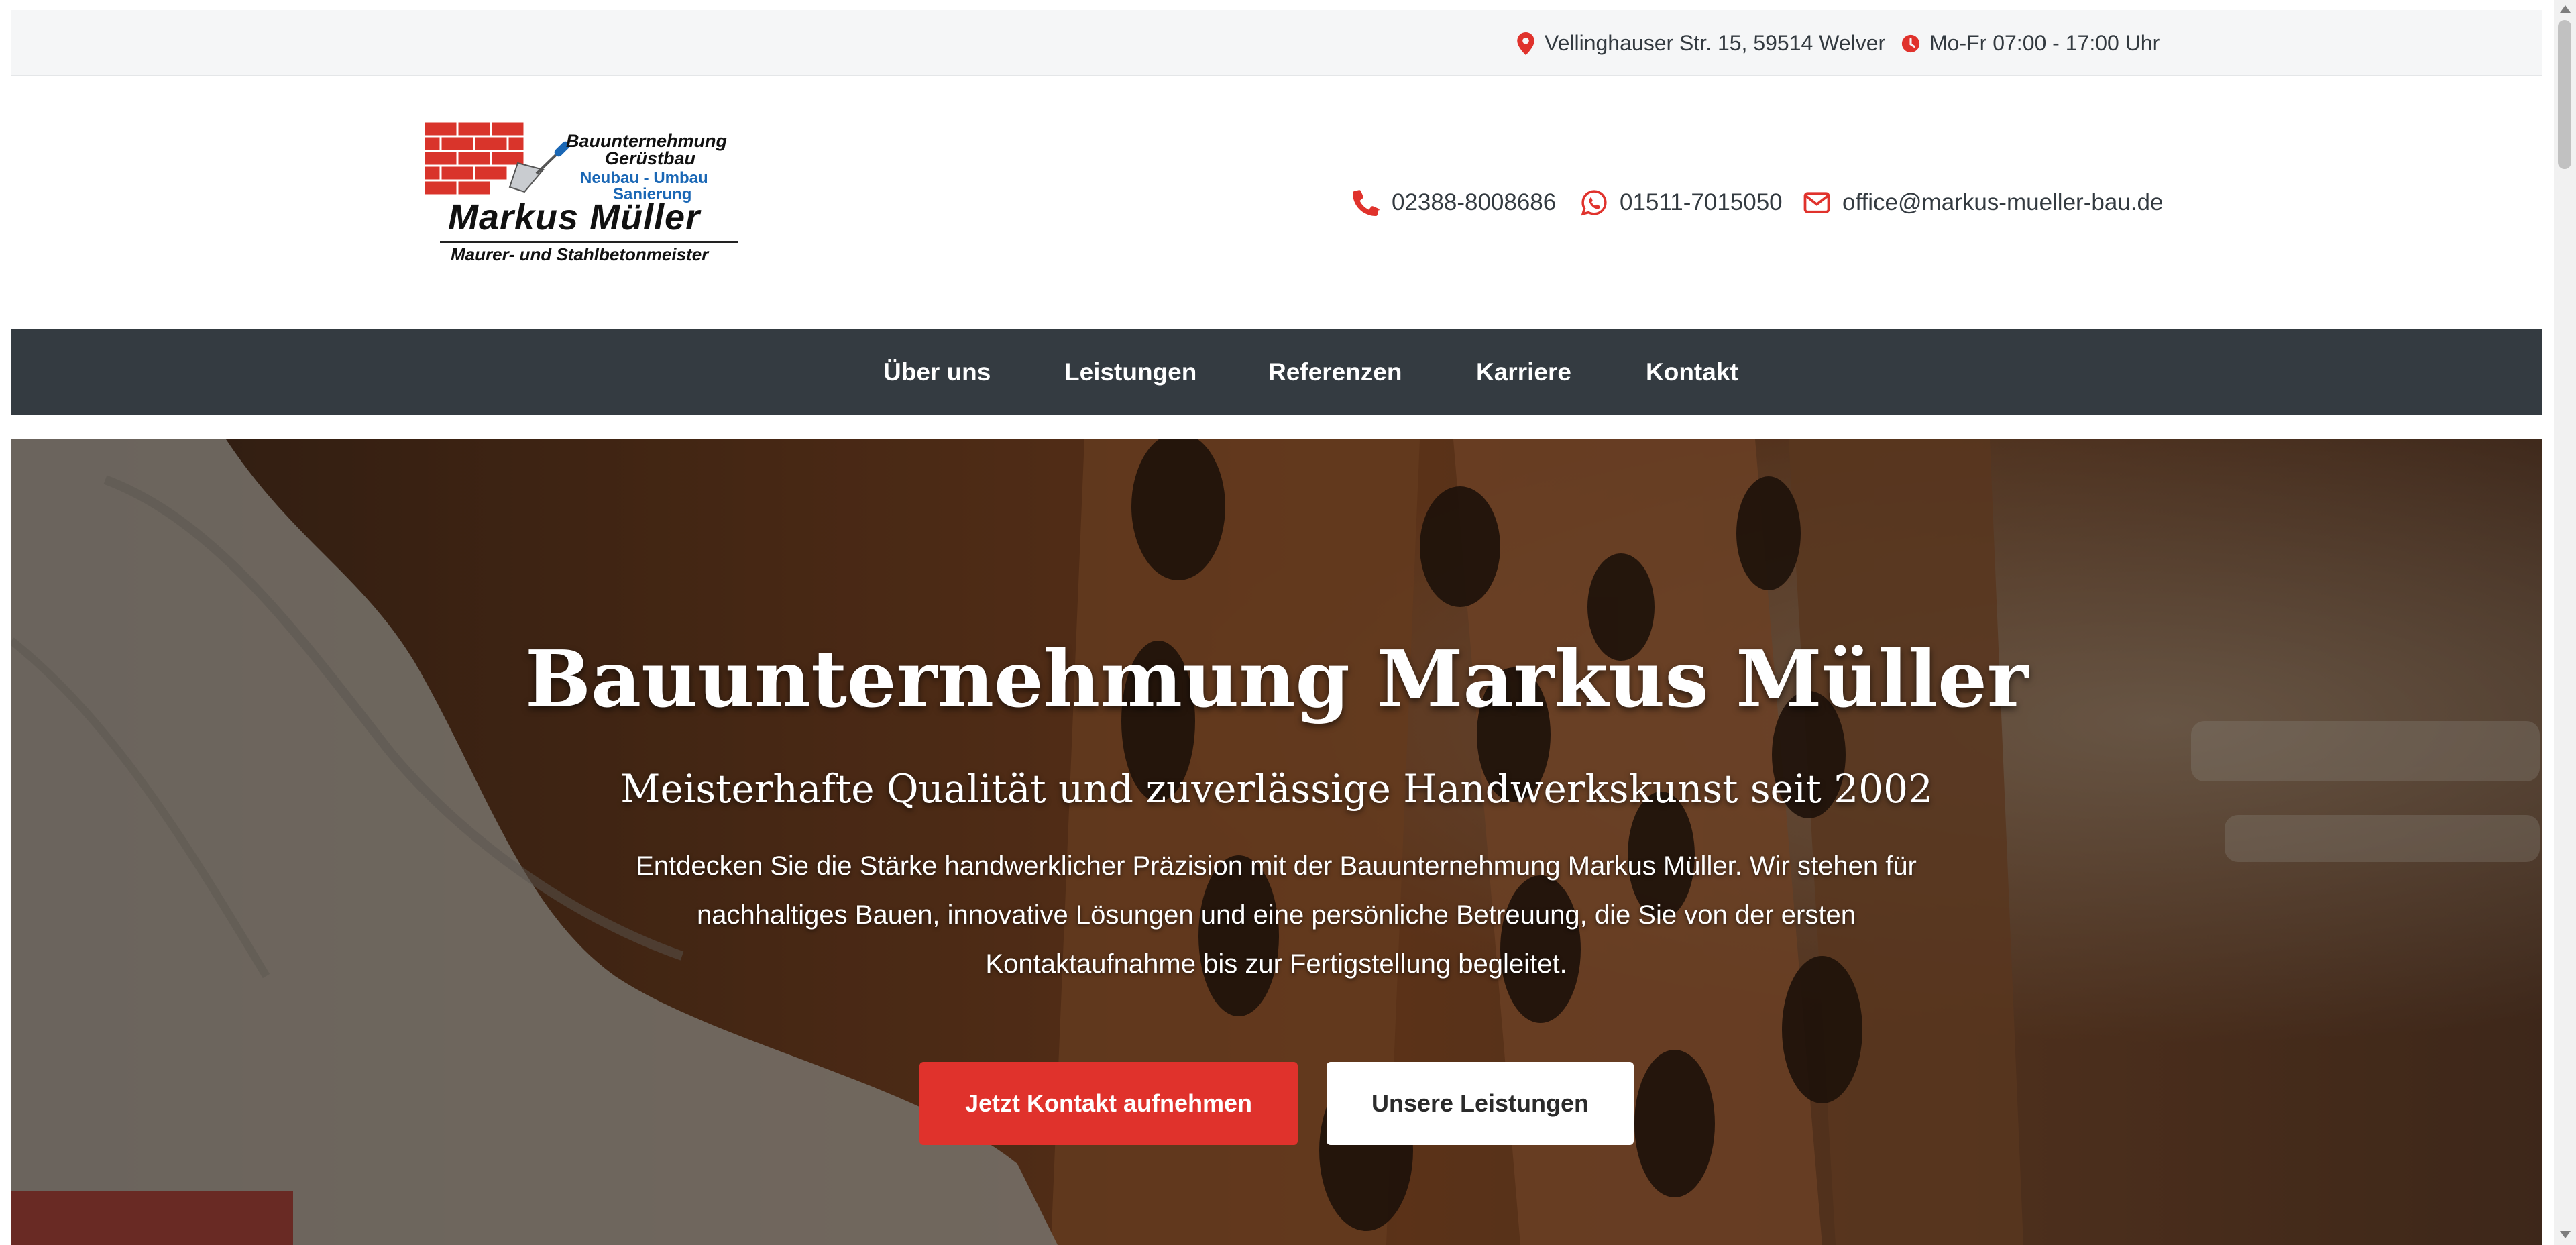 The image size is (2576, 1245). What do you see at coordinates (2564, 94) in the screenshot?
I see `scrollbar-thumb` at bounding box center [2564, 94].